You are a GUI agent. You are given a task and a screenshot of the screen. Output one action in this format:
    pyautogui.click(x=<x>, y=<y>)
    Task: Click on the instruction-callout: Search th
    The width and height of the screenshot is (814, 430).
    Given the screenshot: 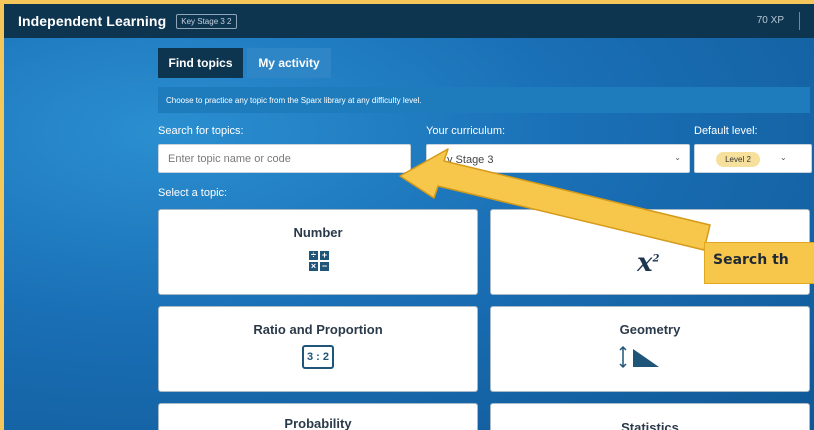 What is the action you would take?
    pyautogui.click(x=759, y=263)
    